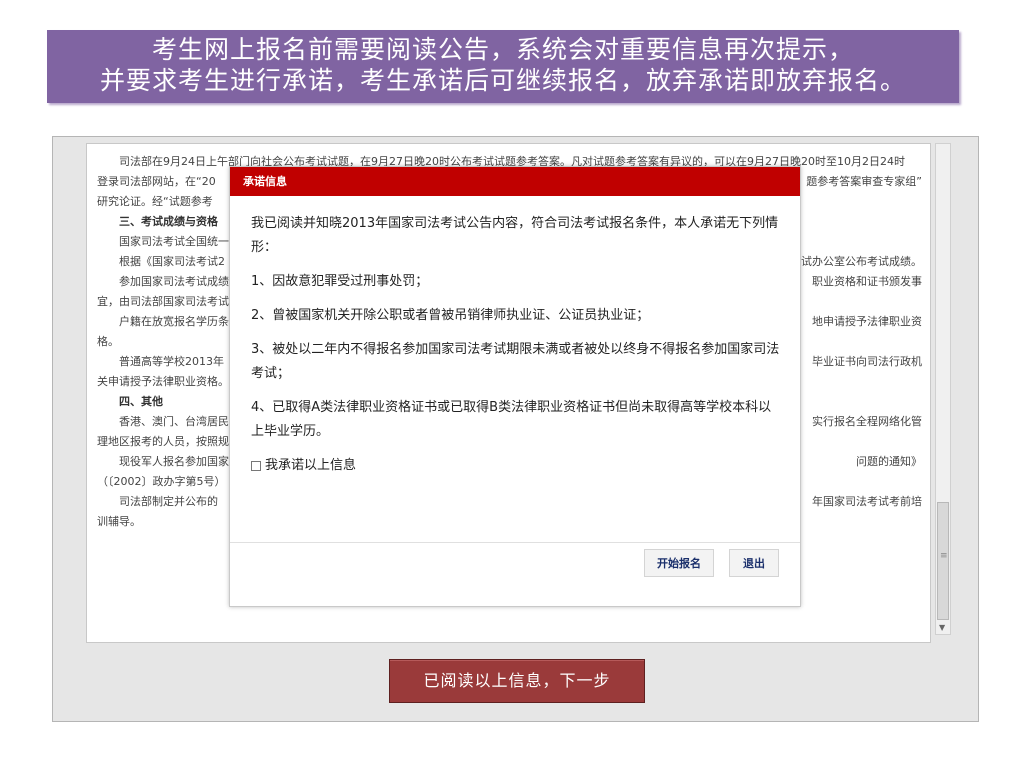  Describe the element at coordinates (867, 321) in the screenshot. I see `document-line-right-text: 地申请授予法律职业资` at that location.